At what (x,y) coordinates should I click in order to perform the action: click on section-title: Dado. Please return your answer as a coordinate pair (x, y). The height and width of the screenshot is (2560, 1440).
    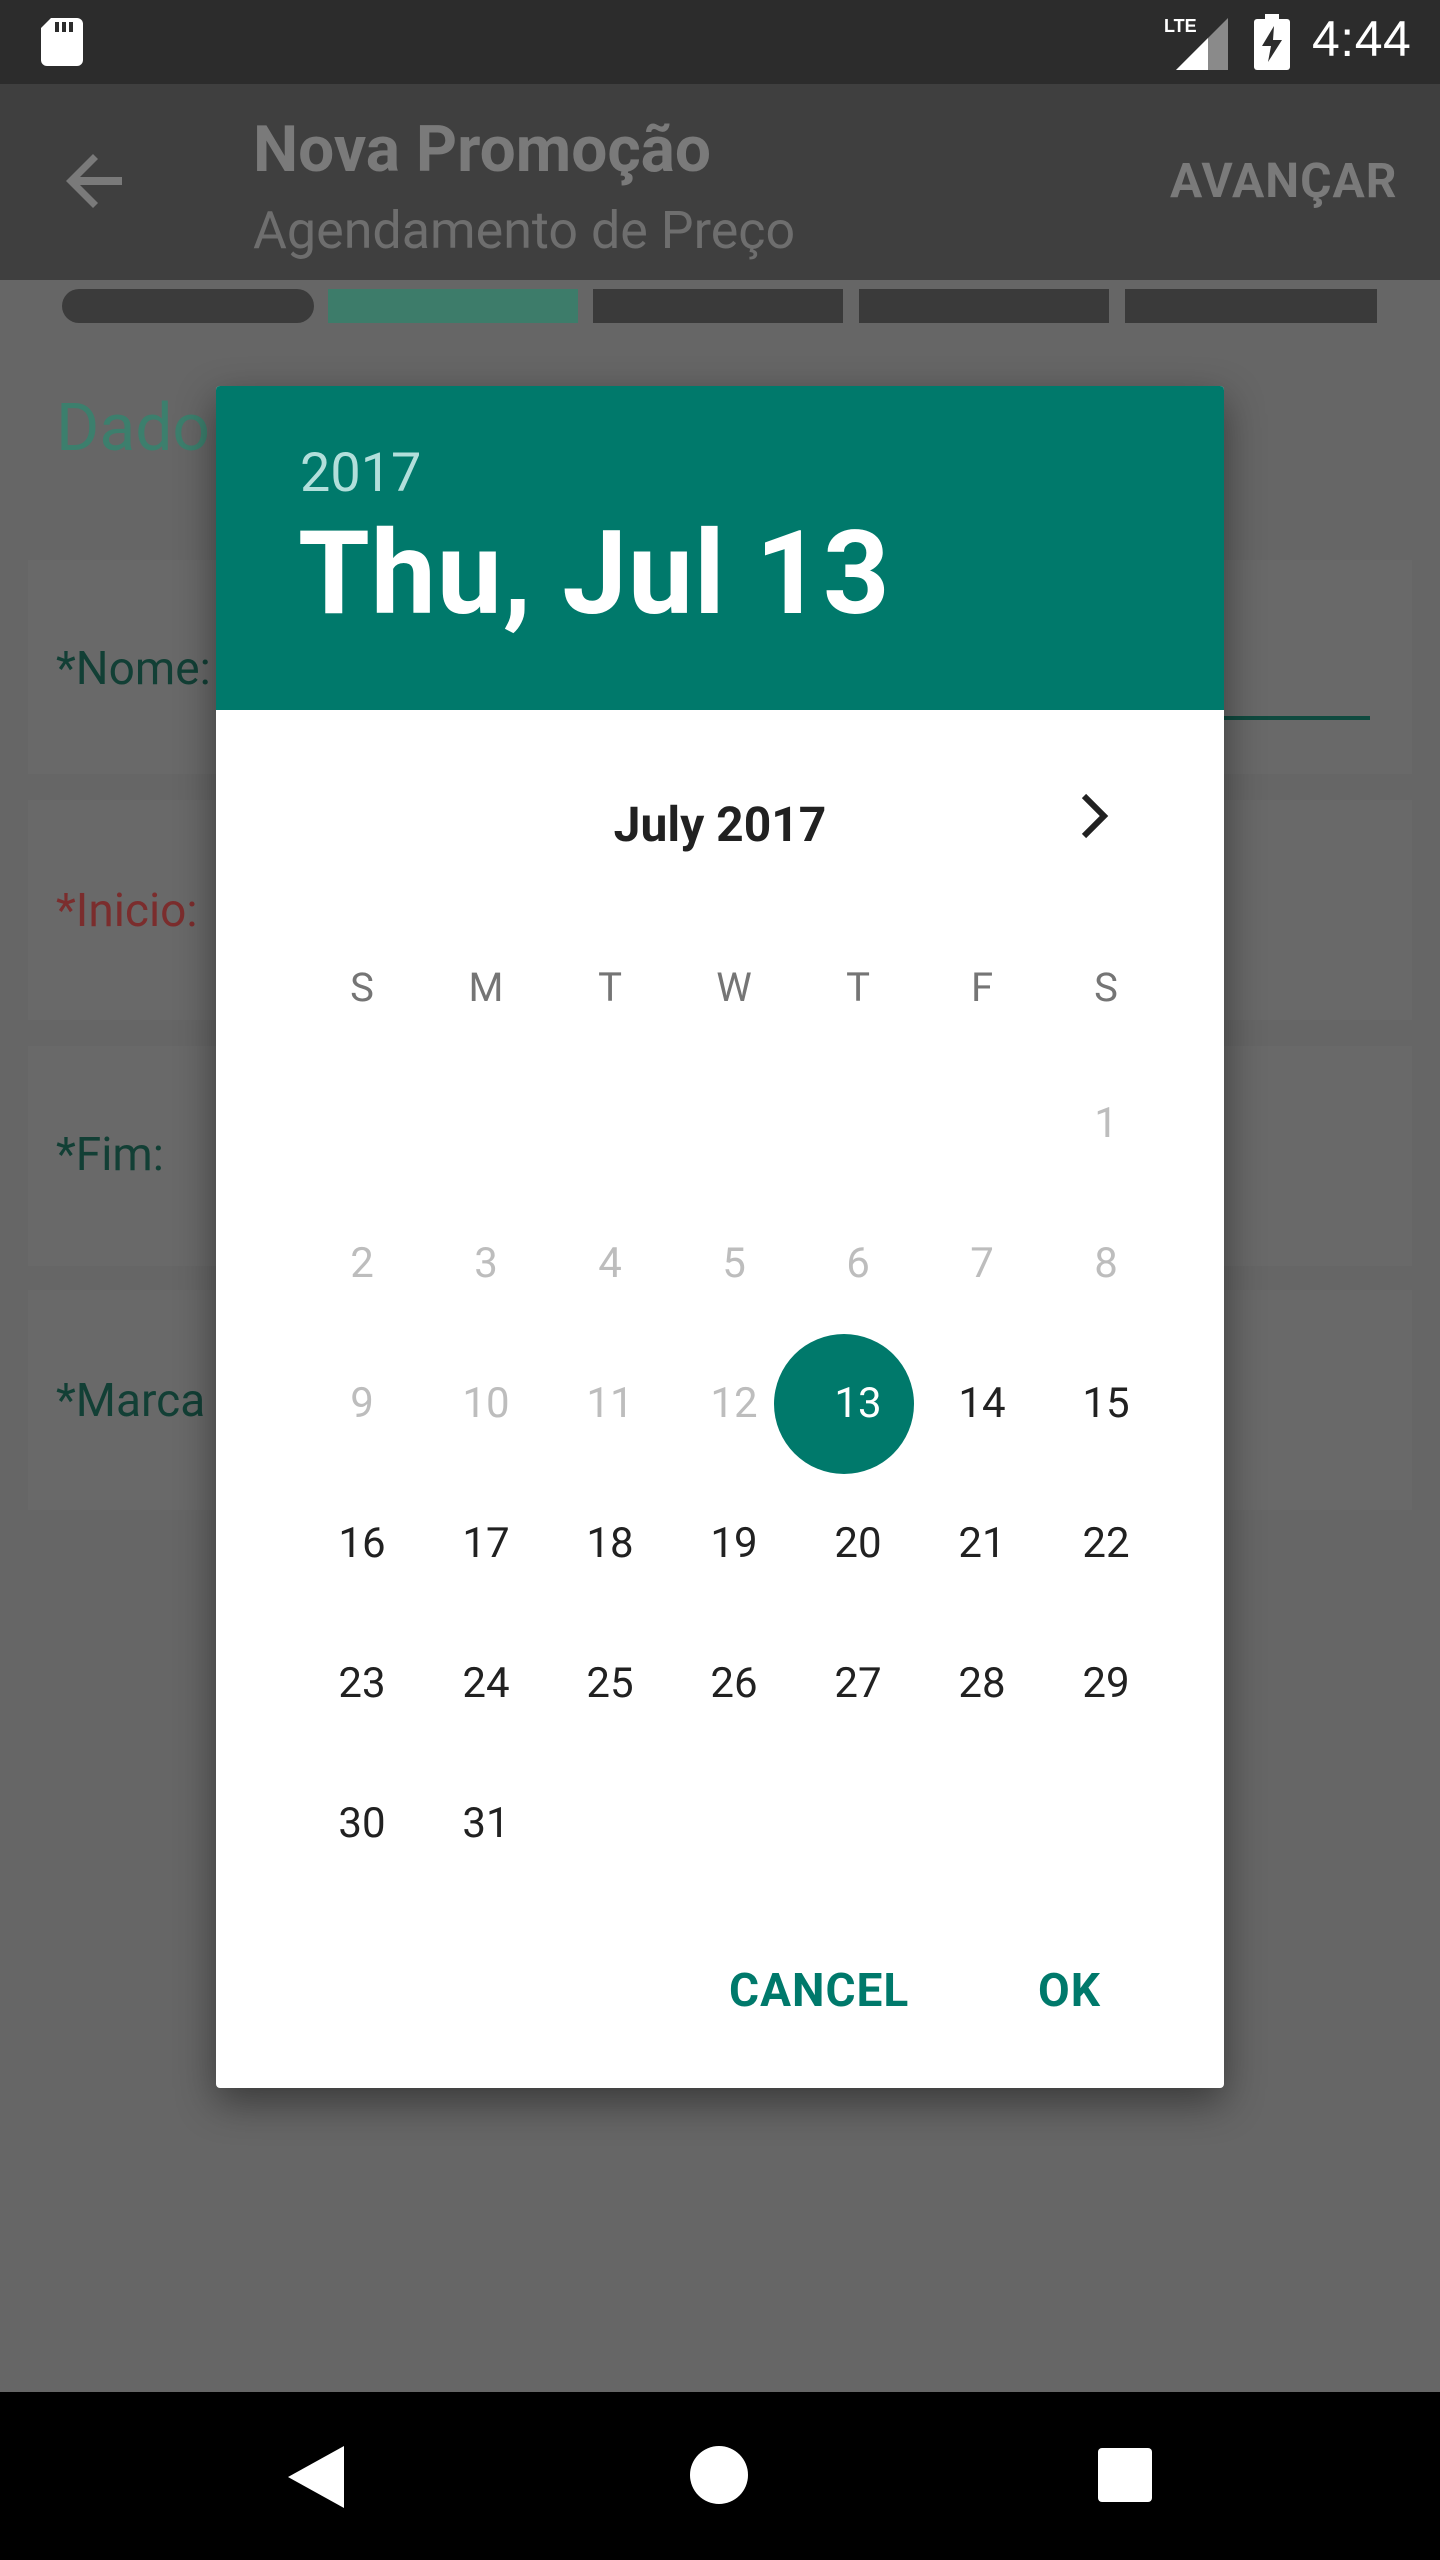
    Looking at the image, I should click on (133, 428).